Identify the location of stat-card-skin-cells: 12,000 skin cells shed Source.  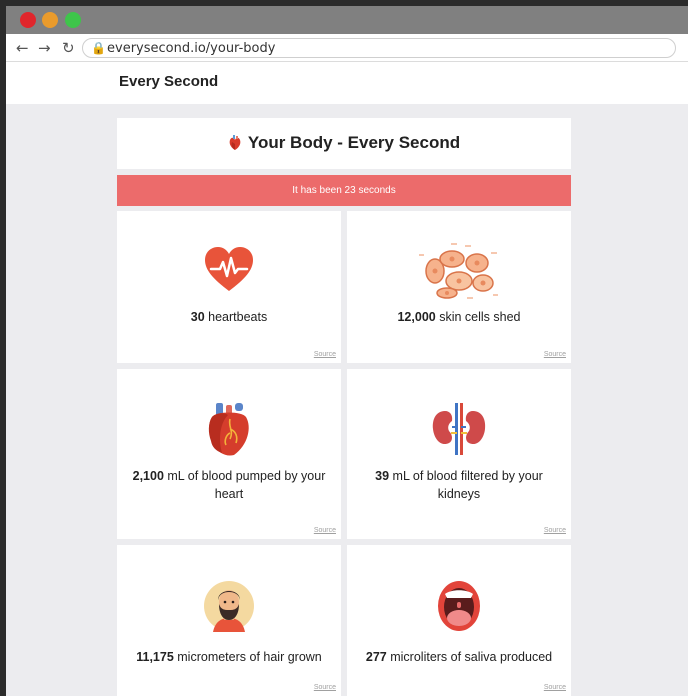
(459, 287).